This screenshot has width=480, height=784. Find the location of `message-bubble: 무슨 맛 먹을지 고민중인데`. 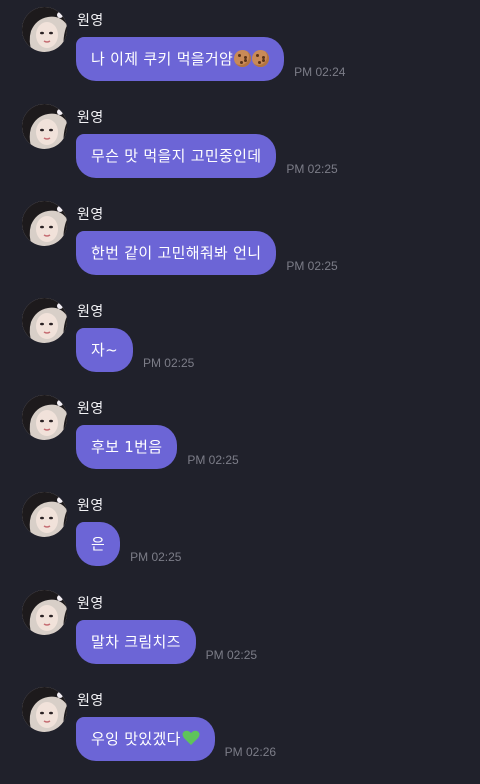

message-bubble: 무슨 맛 먹을지 고민중인데 is located at coordinates (176, 156).